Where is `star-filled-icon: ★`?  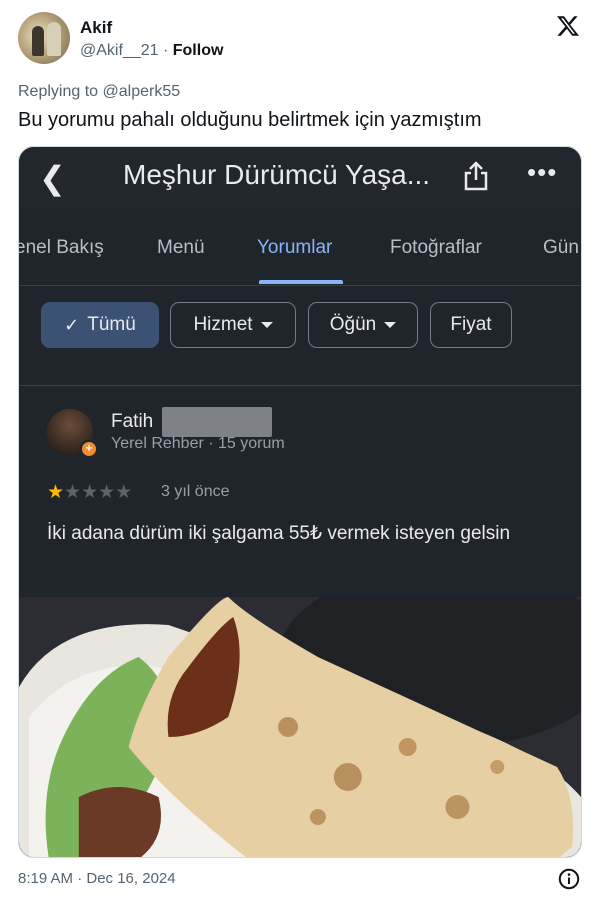
star-filled-icon: ★ is located at coordinates (56, 492).